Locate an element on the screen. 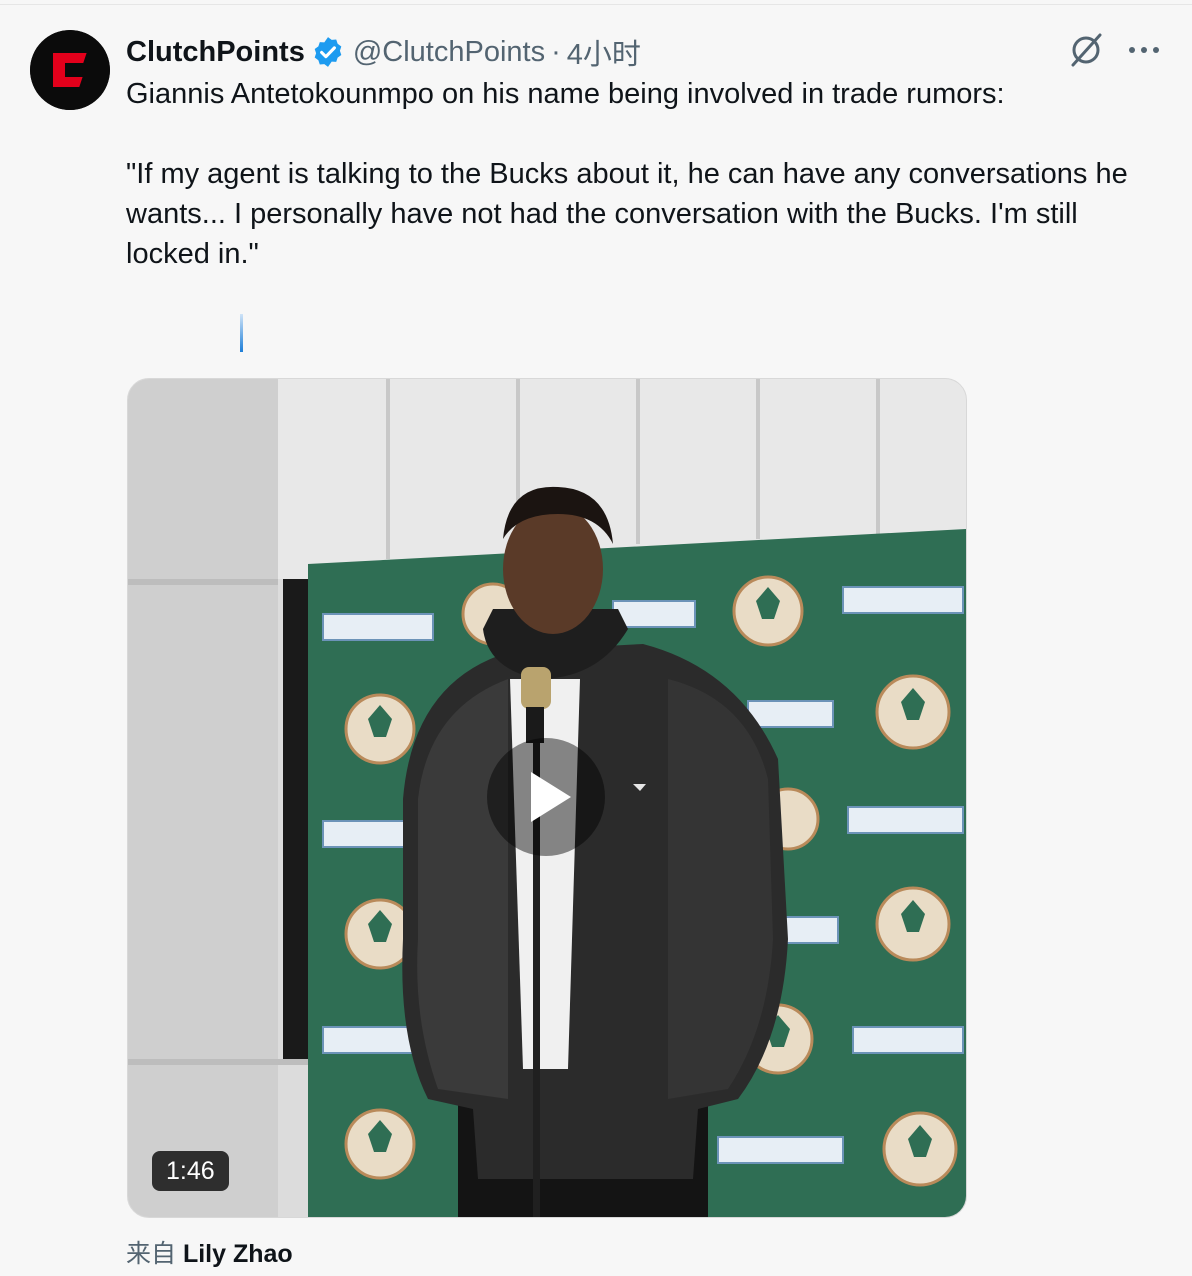 The image size is (1192, 1276). source-author: Lily Zhao is located at coordinates (238, 1254).